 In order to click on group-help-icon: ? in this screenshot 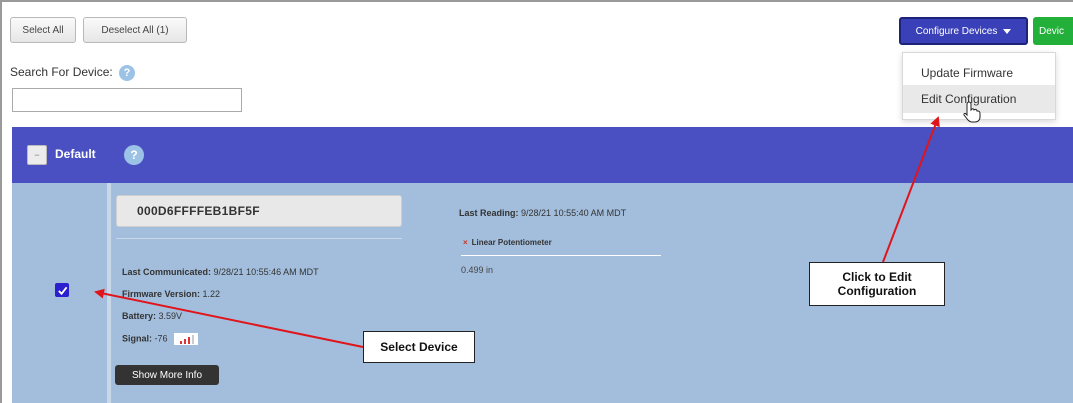, I will do `click(134, 155)`.